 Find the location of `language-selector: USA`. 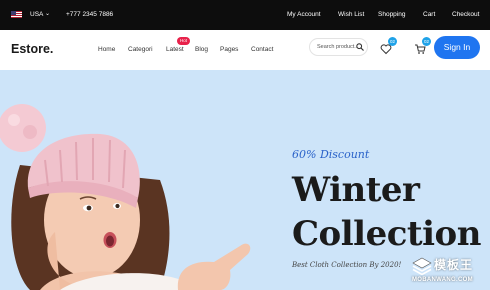

language-selector: USA is located at coordinates (36, 14).